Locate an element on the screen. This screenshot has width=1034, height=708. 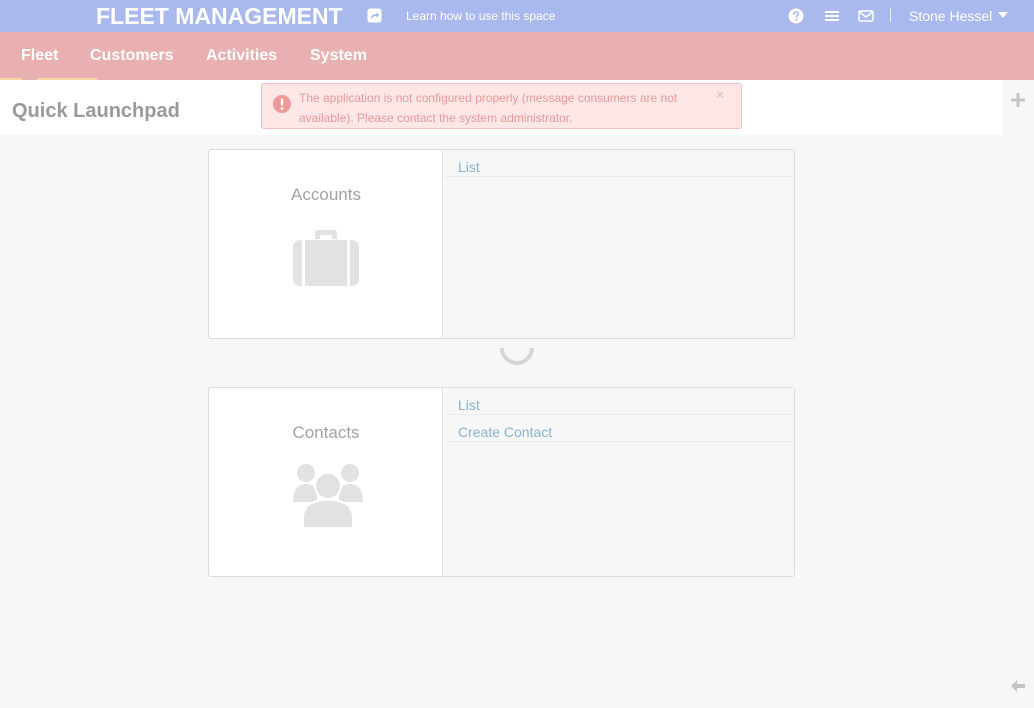
question-circle-icon is located at coordinates (796, 16).